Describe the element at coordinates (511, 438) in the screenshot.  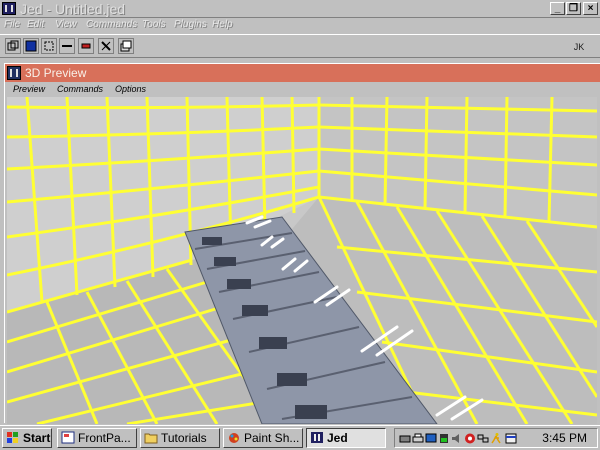
I see `task-scheduler-icon` at that location.